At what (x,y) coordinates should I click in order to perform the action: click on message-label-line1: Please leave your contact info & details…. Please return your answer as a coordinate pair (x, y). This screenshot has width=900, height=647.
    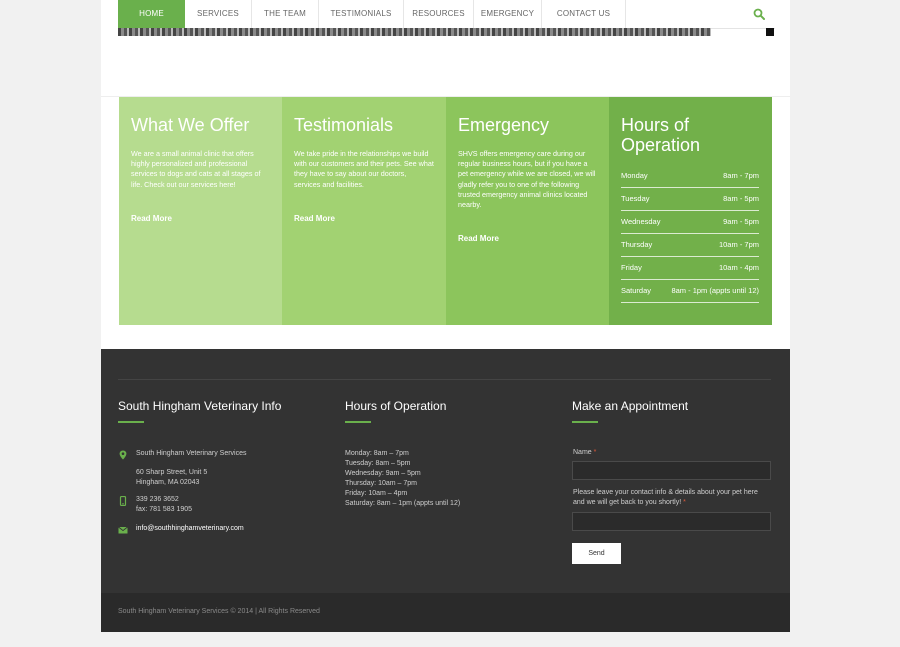
    Looking at the image, I should click on (665, 492).